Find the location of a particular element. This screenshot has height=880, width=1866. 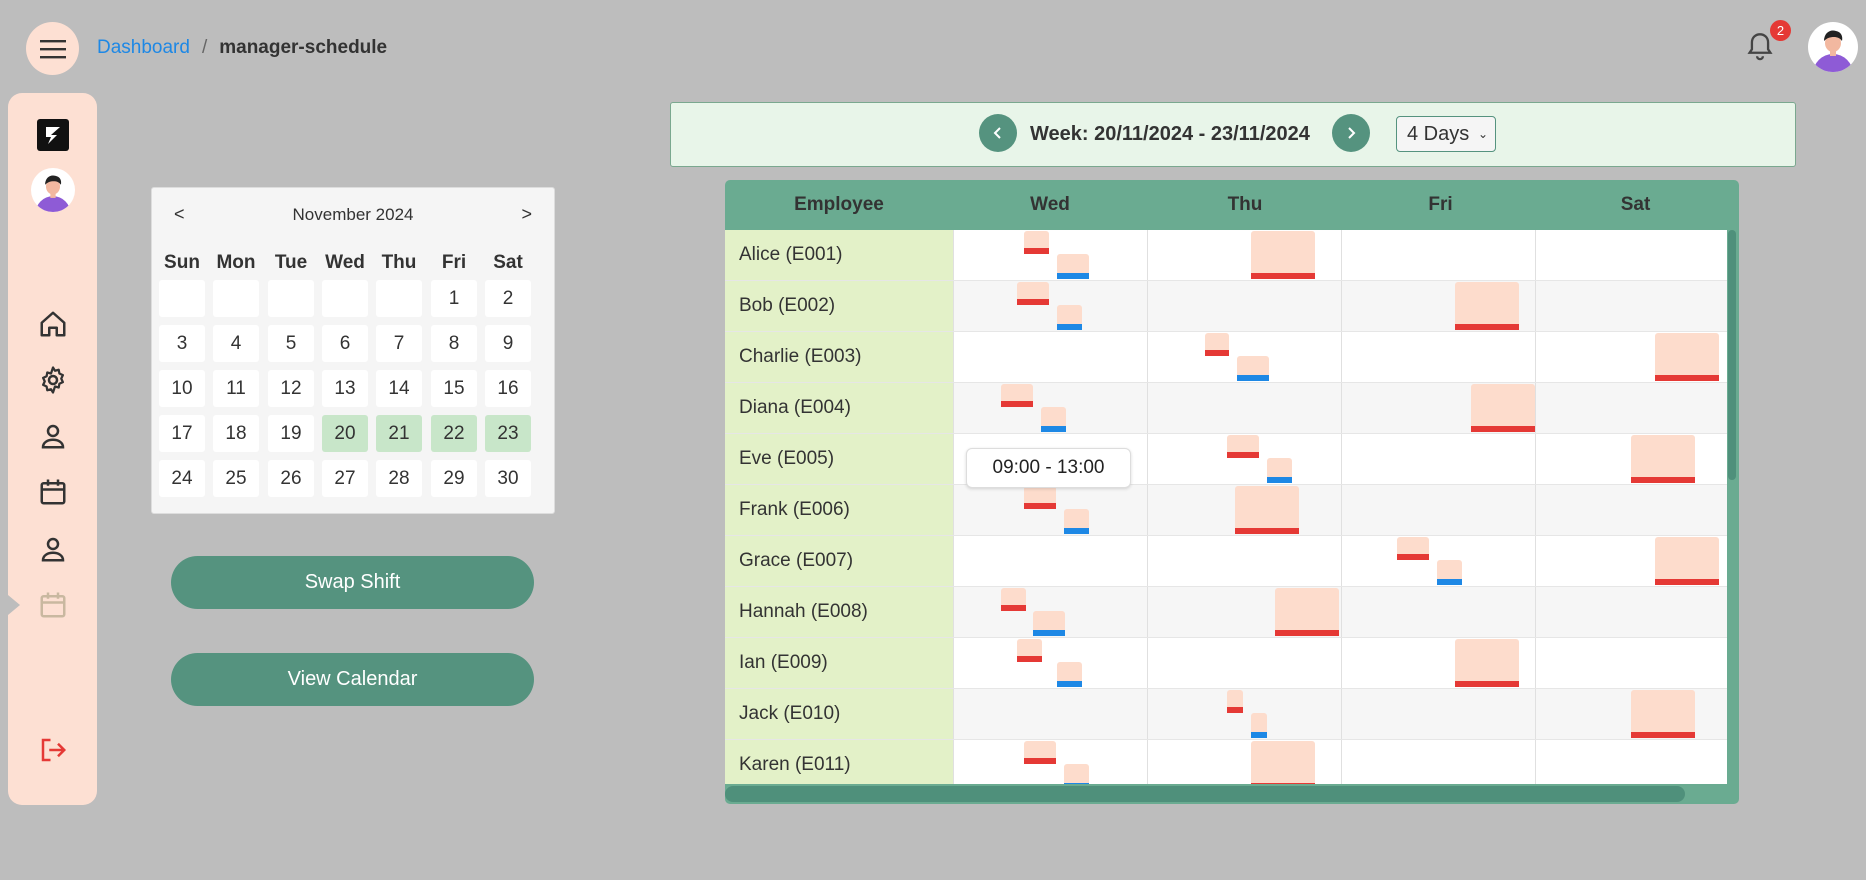

calendar-day: 29 is located at coordinates (454, 478).